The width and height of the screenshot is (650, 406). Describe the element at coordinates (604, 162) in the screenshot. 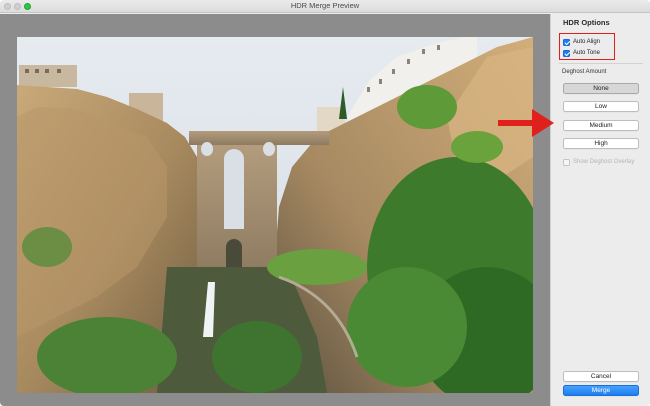

I see `show-deghost-overlay-label: Show Deghost Overlay` at that location.